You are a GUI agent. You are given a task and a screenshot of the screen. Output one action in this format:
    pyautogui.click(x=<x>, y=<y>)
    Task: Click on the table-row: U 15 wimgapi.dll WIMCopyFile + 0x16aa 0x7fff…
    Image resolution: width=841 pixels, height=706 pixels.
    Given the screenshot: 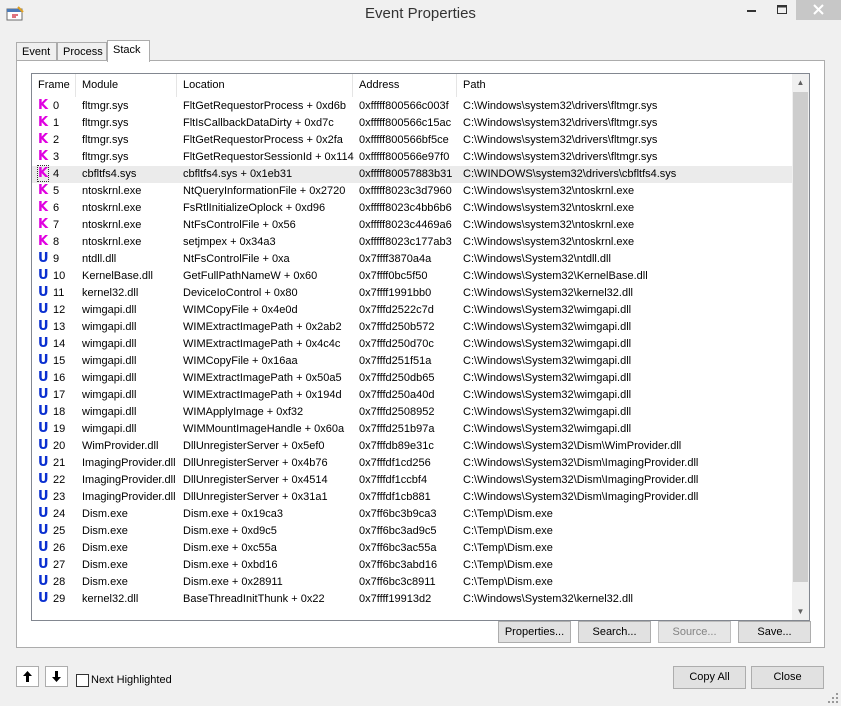 What is the action you would take?
    pyautogui.click(x=412, y=361)
    